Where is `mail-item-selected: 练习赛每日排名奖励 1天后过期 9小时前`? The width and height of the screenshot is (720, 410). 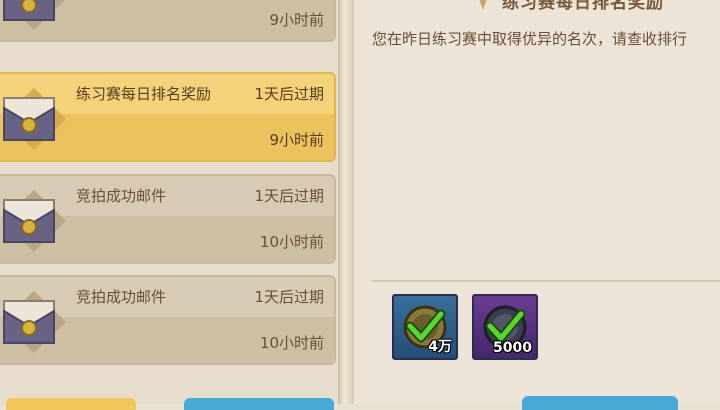 mail-item-selected: 练习赛每日排名奖励 1天后过期 9小时前 is located at coordinates (168, 117).